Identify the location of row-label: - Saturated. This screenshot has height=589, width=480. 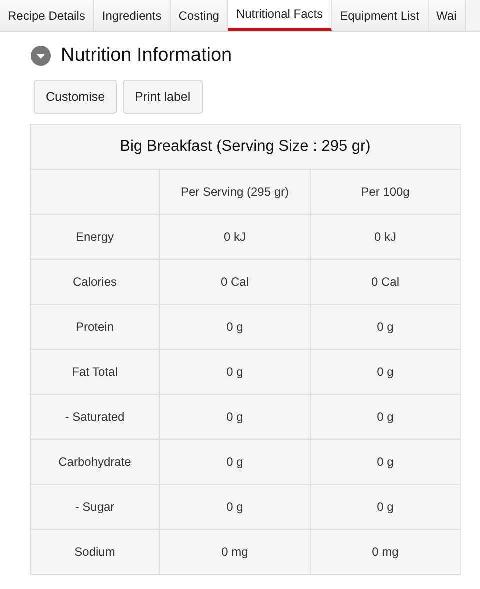
(95, 417).